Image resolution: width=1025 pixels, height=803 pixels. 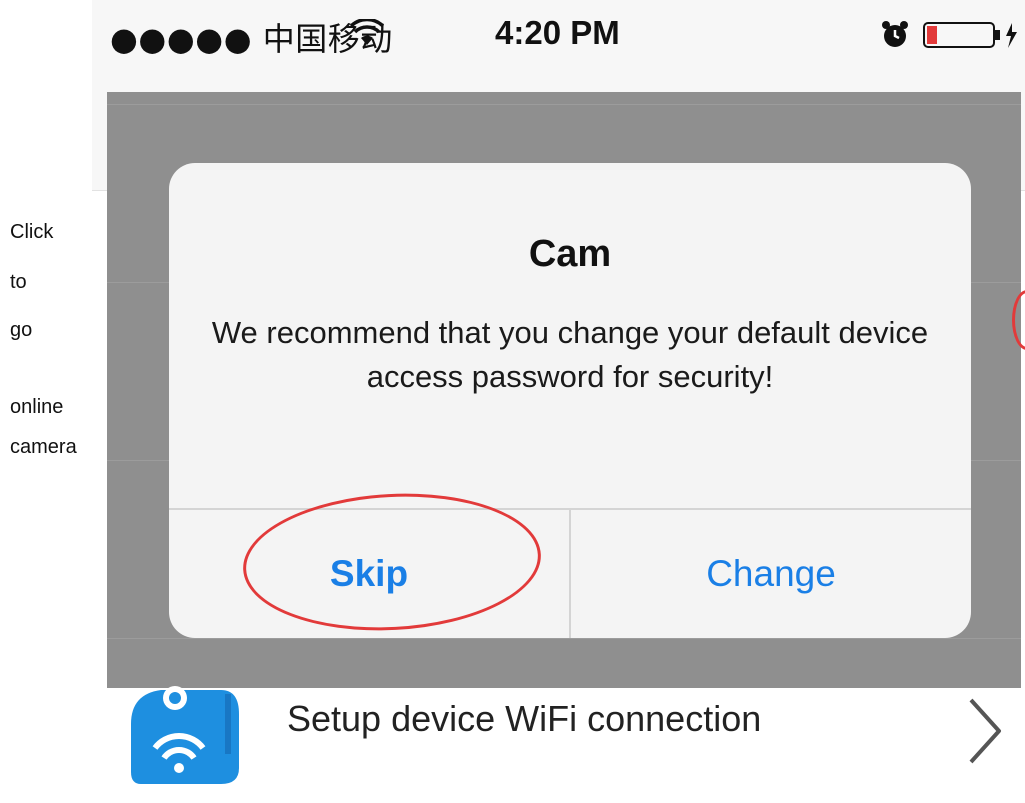 What do you see at coordinates (37, 407) in the screenshot?
I see `annotation-line: online` at bounding box center [37, 407].